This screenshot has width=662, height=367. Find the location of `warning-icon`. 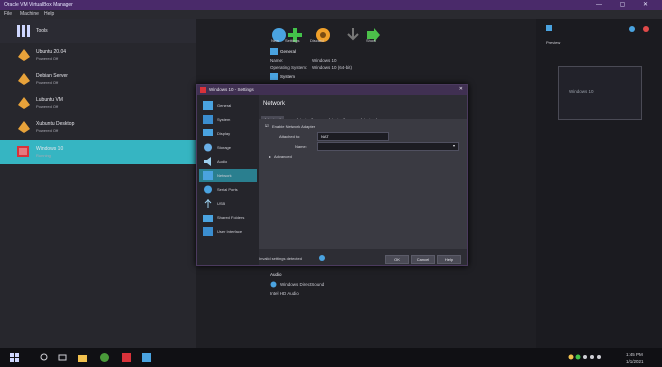

warning-icon is located at coordinates (322, 258).